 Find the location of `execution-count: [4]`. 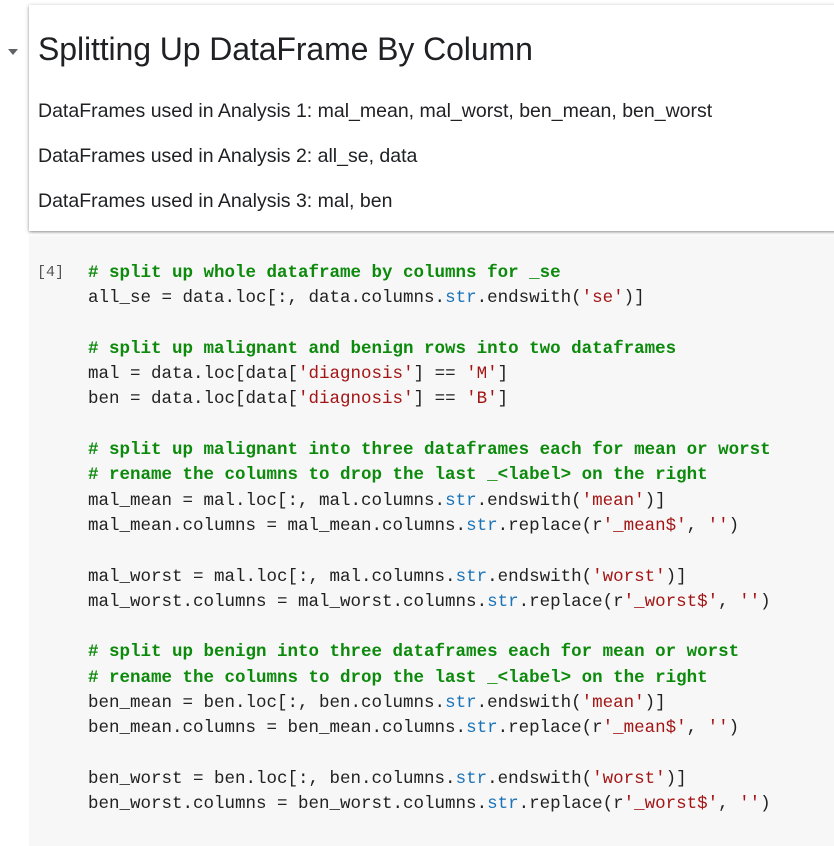

execution-count: [4] is located at coordinates (51, 272).